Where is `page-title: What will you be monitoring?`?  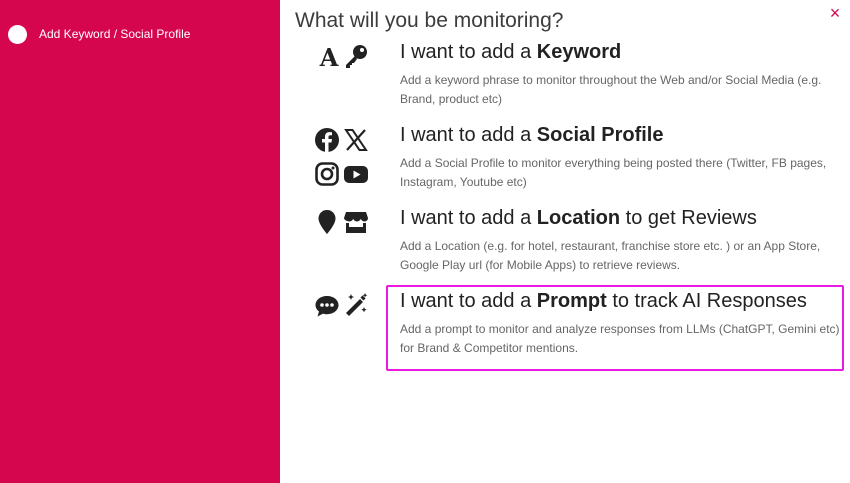 page-title: What will you be monitoring? is located at coordinates (429, 20).